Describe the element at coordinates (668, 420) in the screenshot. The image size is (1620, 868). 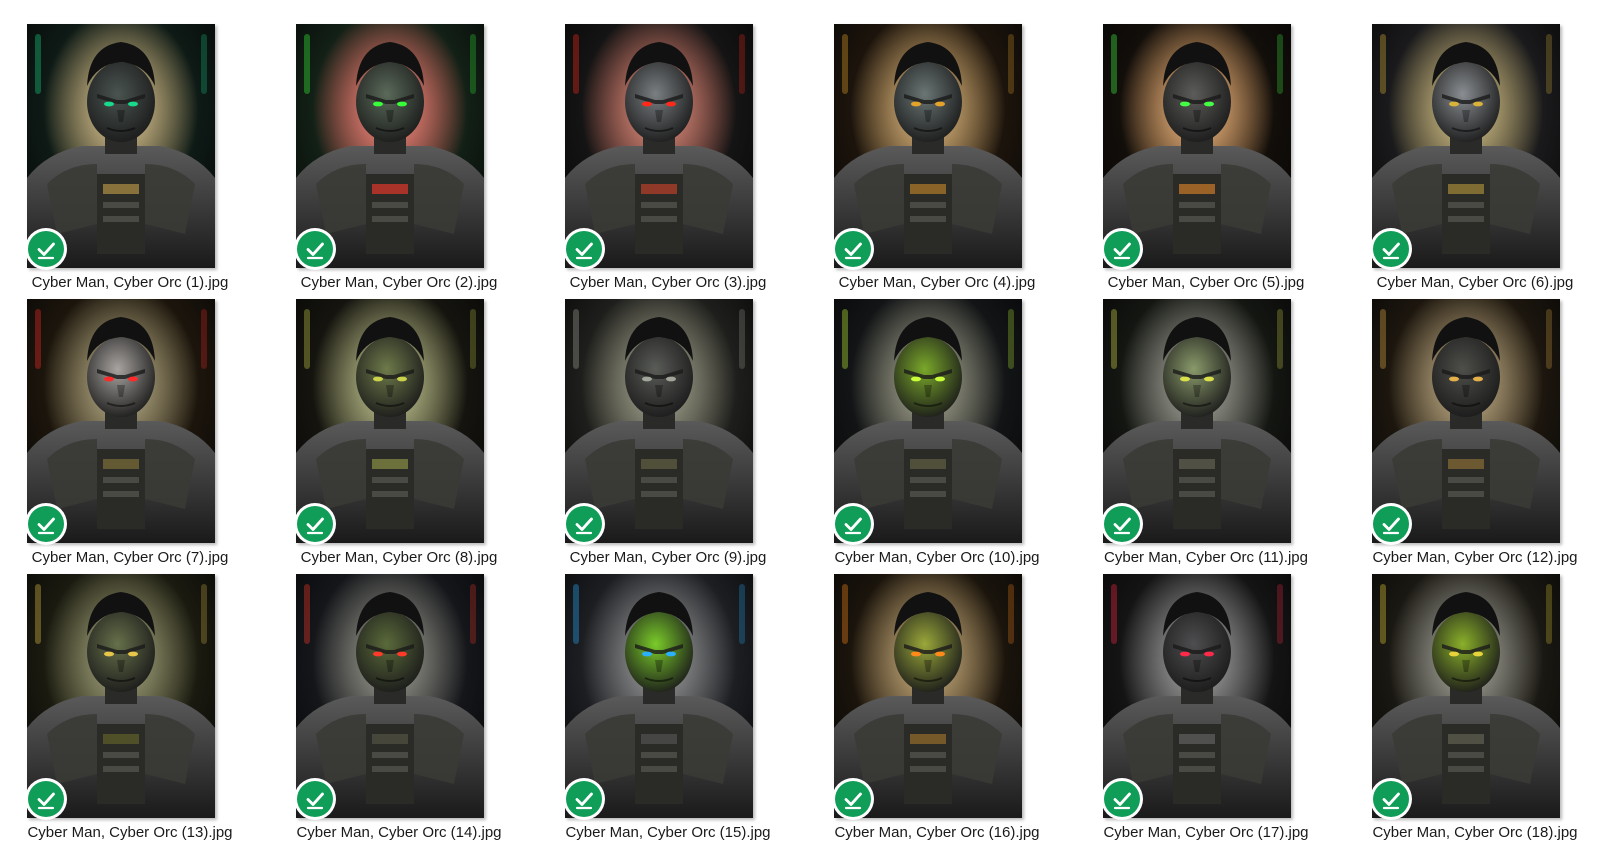
I see `file-tile: Cyber Man, Cyber Orc (9).jpg` at that location.